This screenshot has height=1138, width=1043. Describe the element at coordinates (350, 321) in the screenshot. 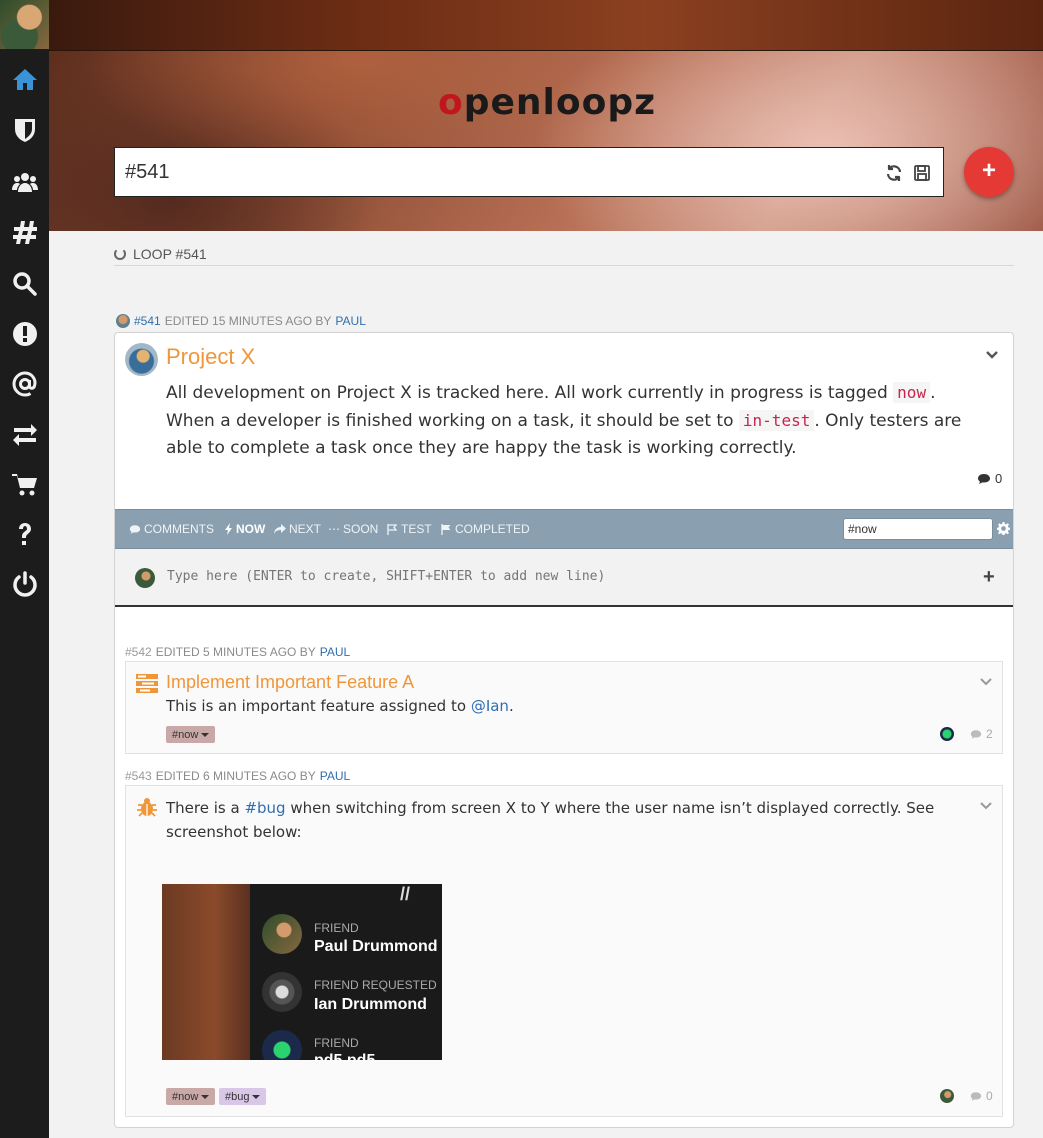

I see `author-link: PAUL` at that location.